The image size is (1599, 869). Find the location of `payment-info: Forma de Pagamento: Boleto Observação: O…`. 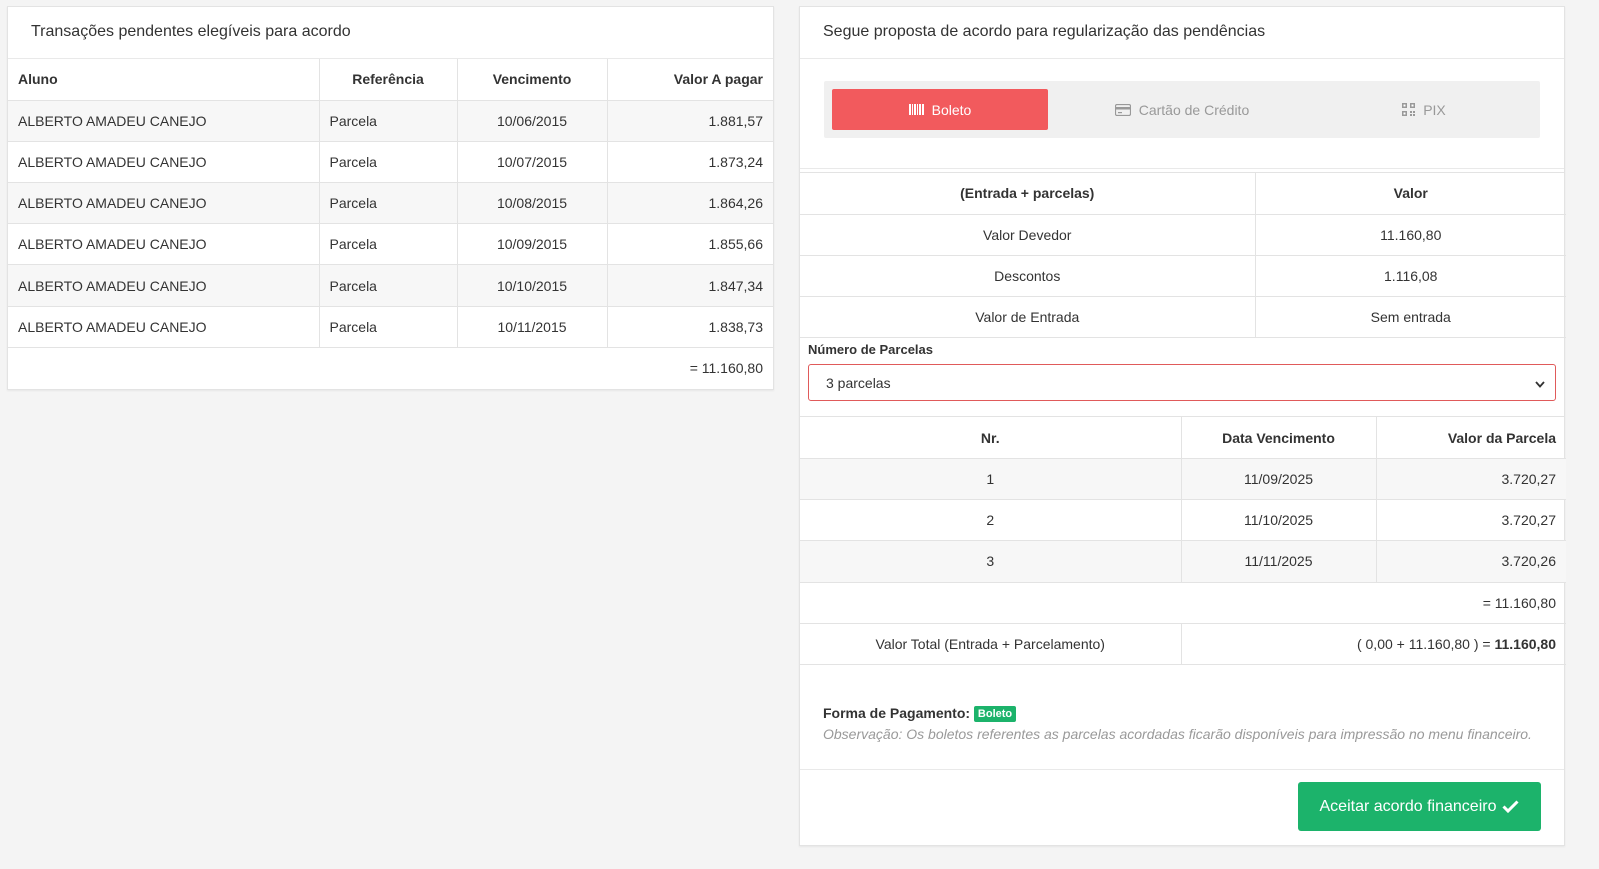

payment-info: Forma de Pagamento: Boleto Observação: O… is located at coordinates (1182, 717).